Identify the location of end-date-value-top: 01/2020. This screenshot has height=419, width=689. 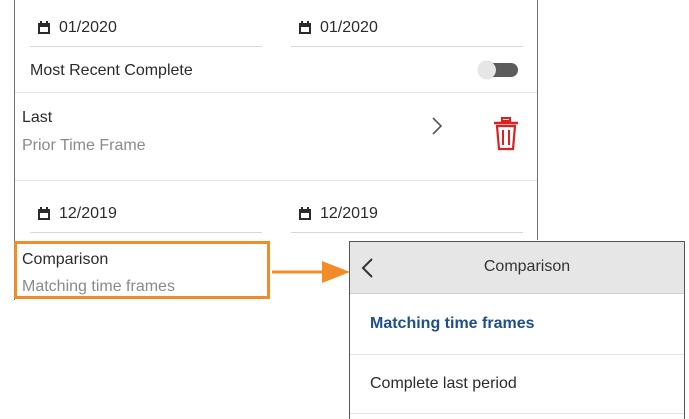
(349, 27).